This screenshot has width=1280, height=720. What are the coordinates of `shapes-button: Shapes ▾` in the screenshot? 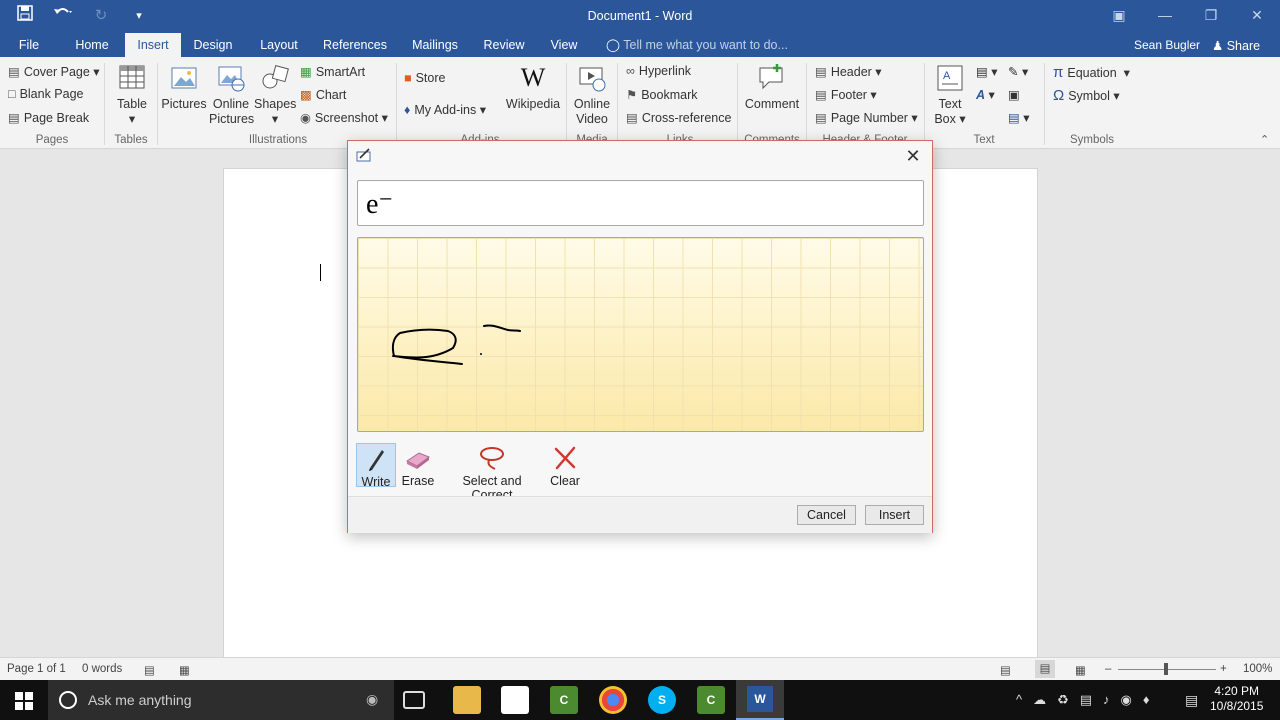 It's located at (275, 95).